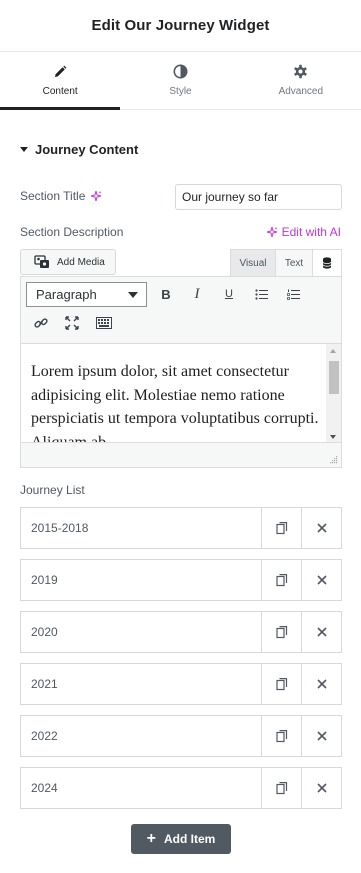  I want to click on media-icon, so click(41, 261).